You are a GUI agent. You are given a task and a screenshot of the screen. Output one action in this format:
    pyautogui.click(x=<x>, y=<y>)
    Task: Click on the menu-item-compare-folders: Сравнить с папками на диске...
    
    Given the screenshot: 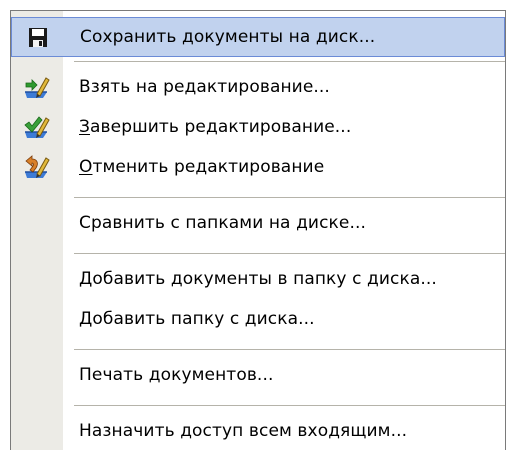 What is the action you would take?
    pyautogui.click(x=258, y=223)
    